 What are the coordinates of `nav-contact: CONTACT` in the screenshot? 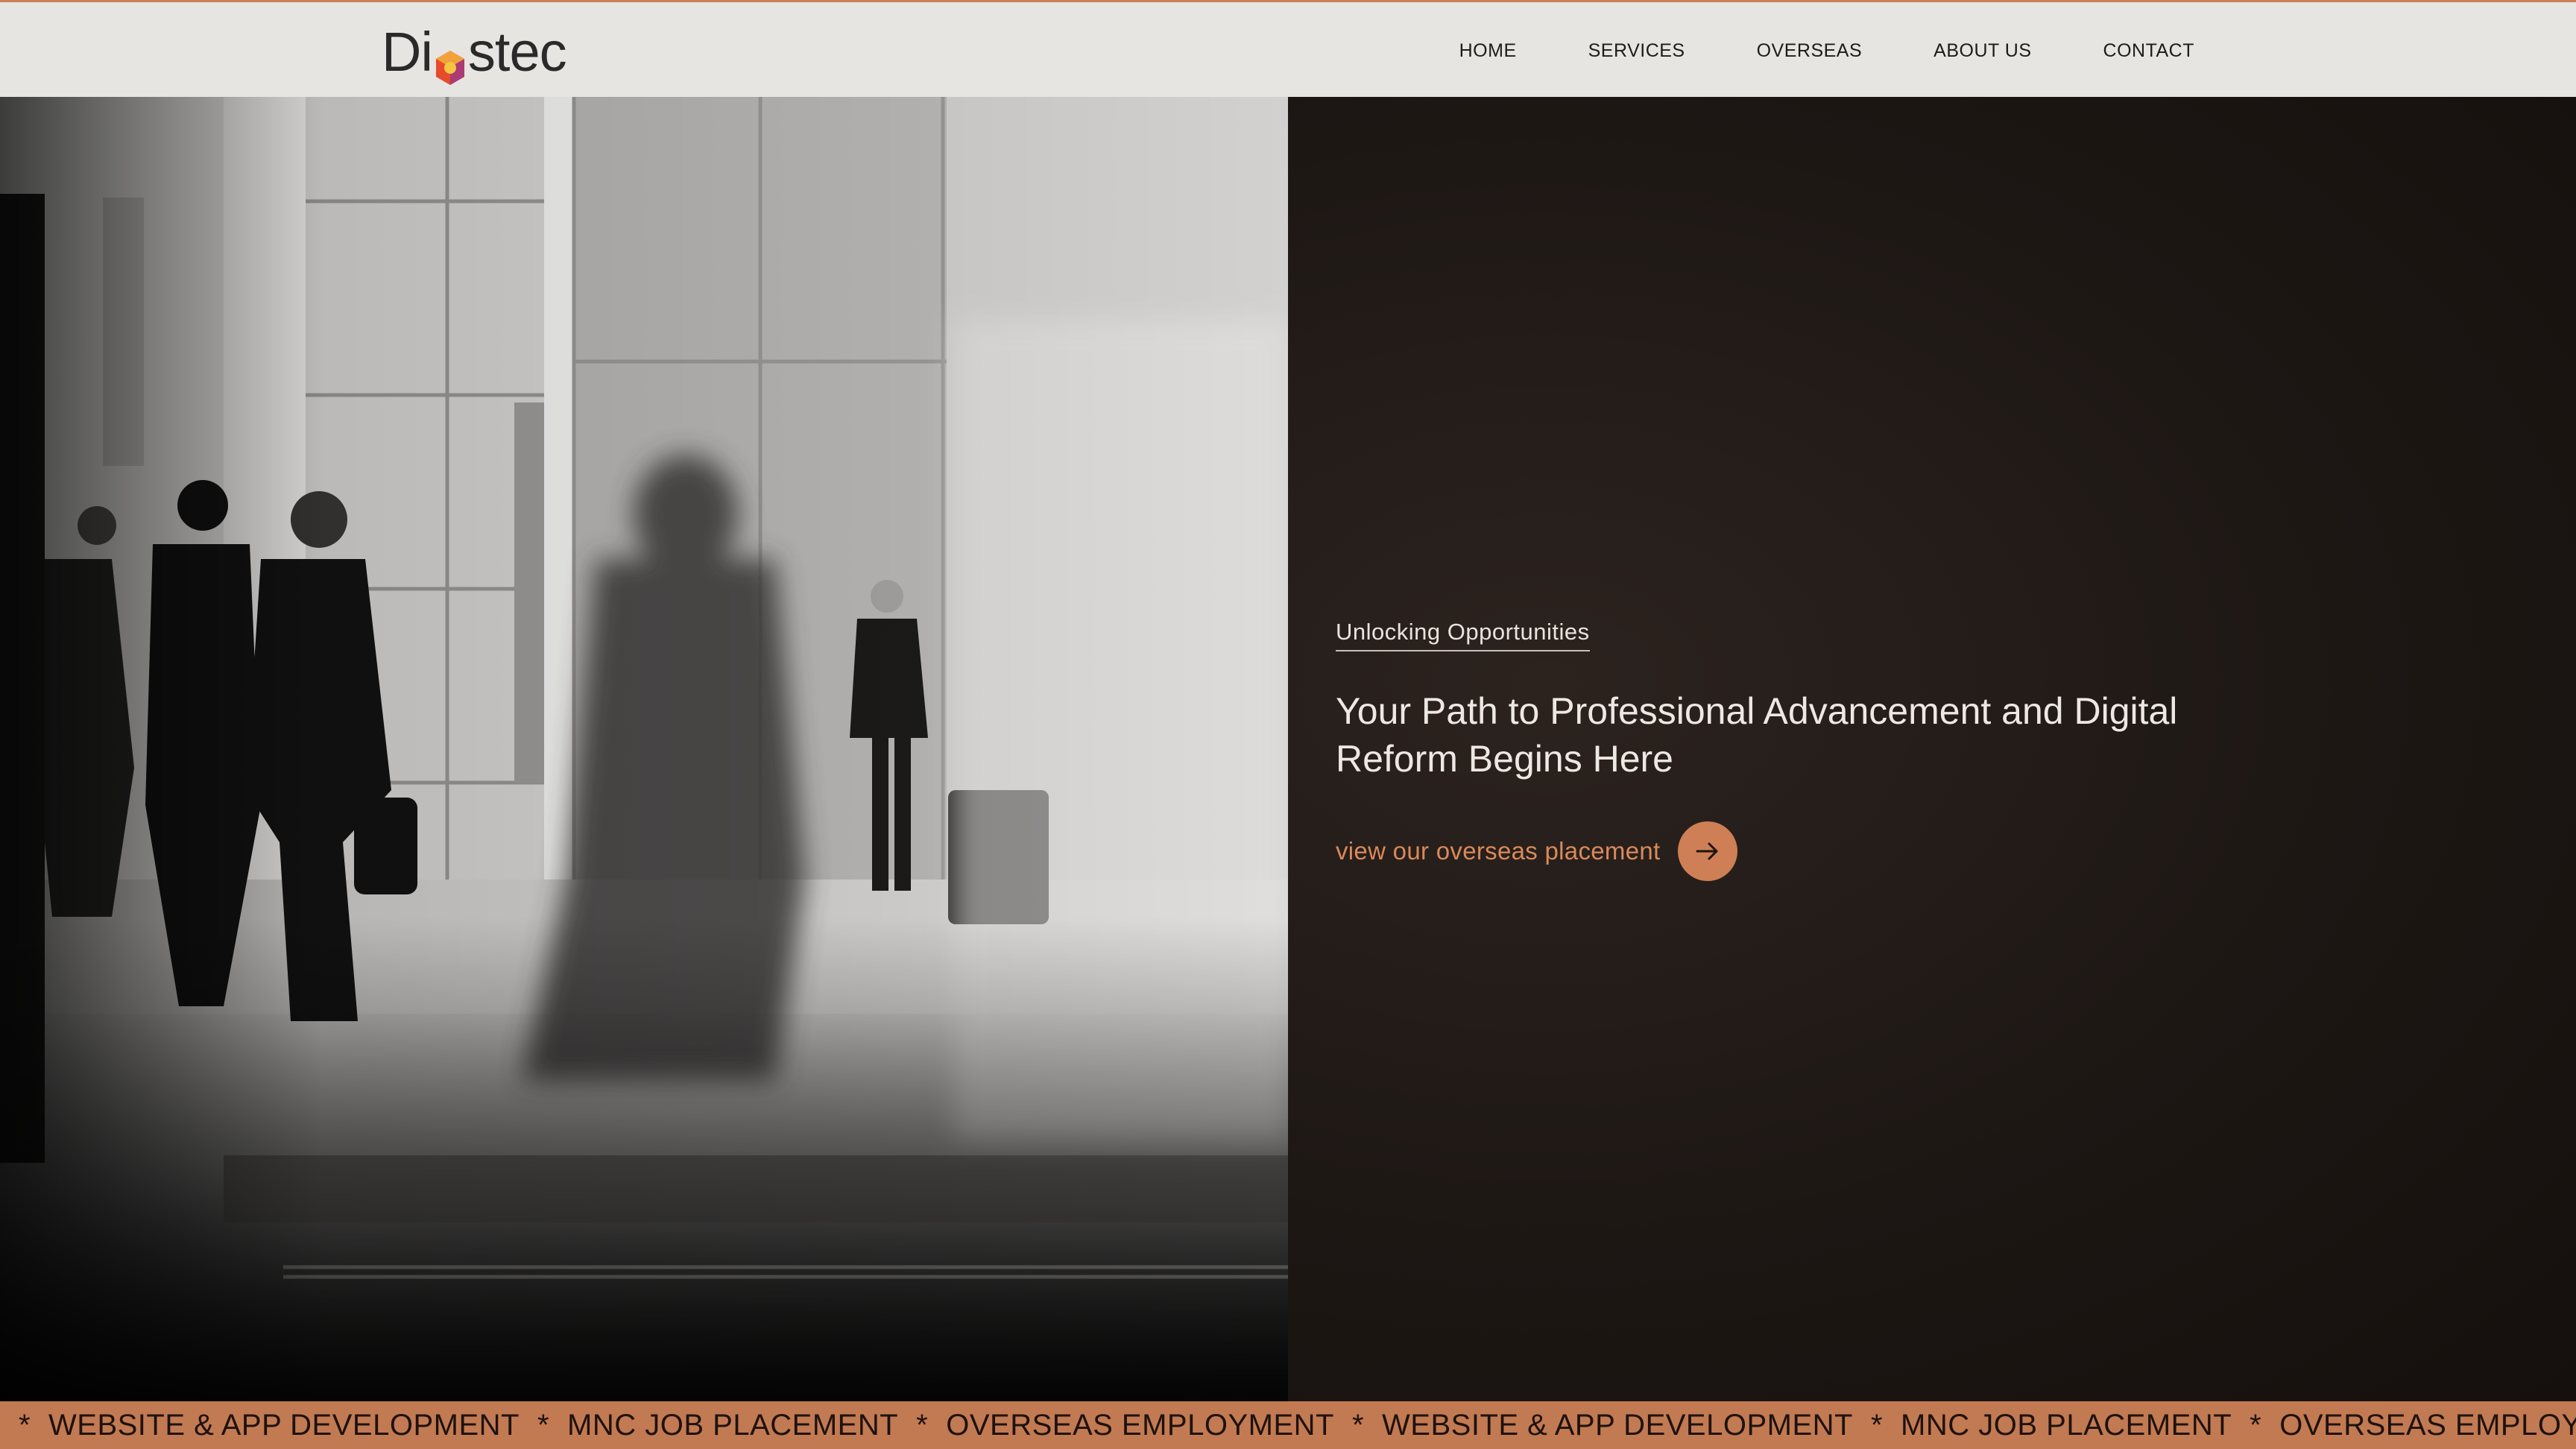 It's located at (2148, 51).